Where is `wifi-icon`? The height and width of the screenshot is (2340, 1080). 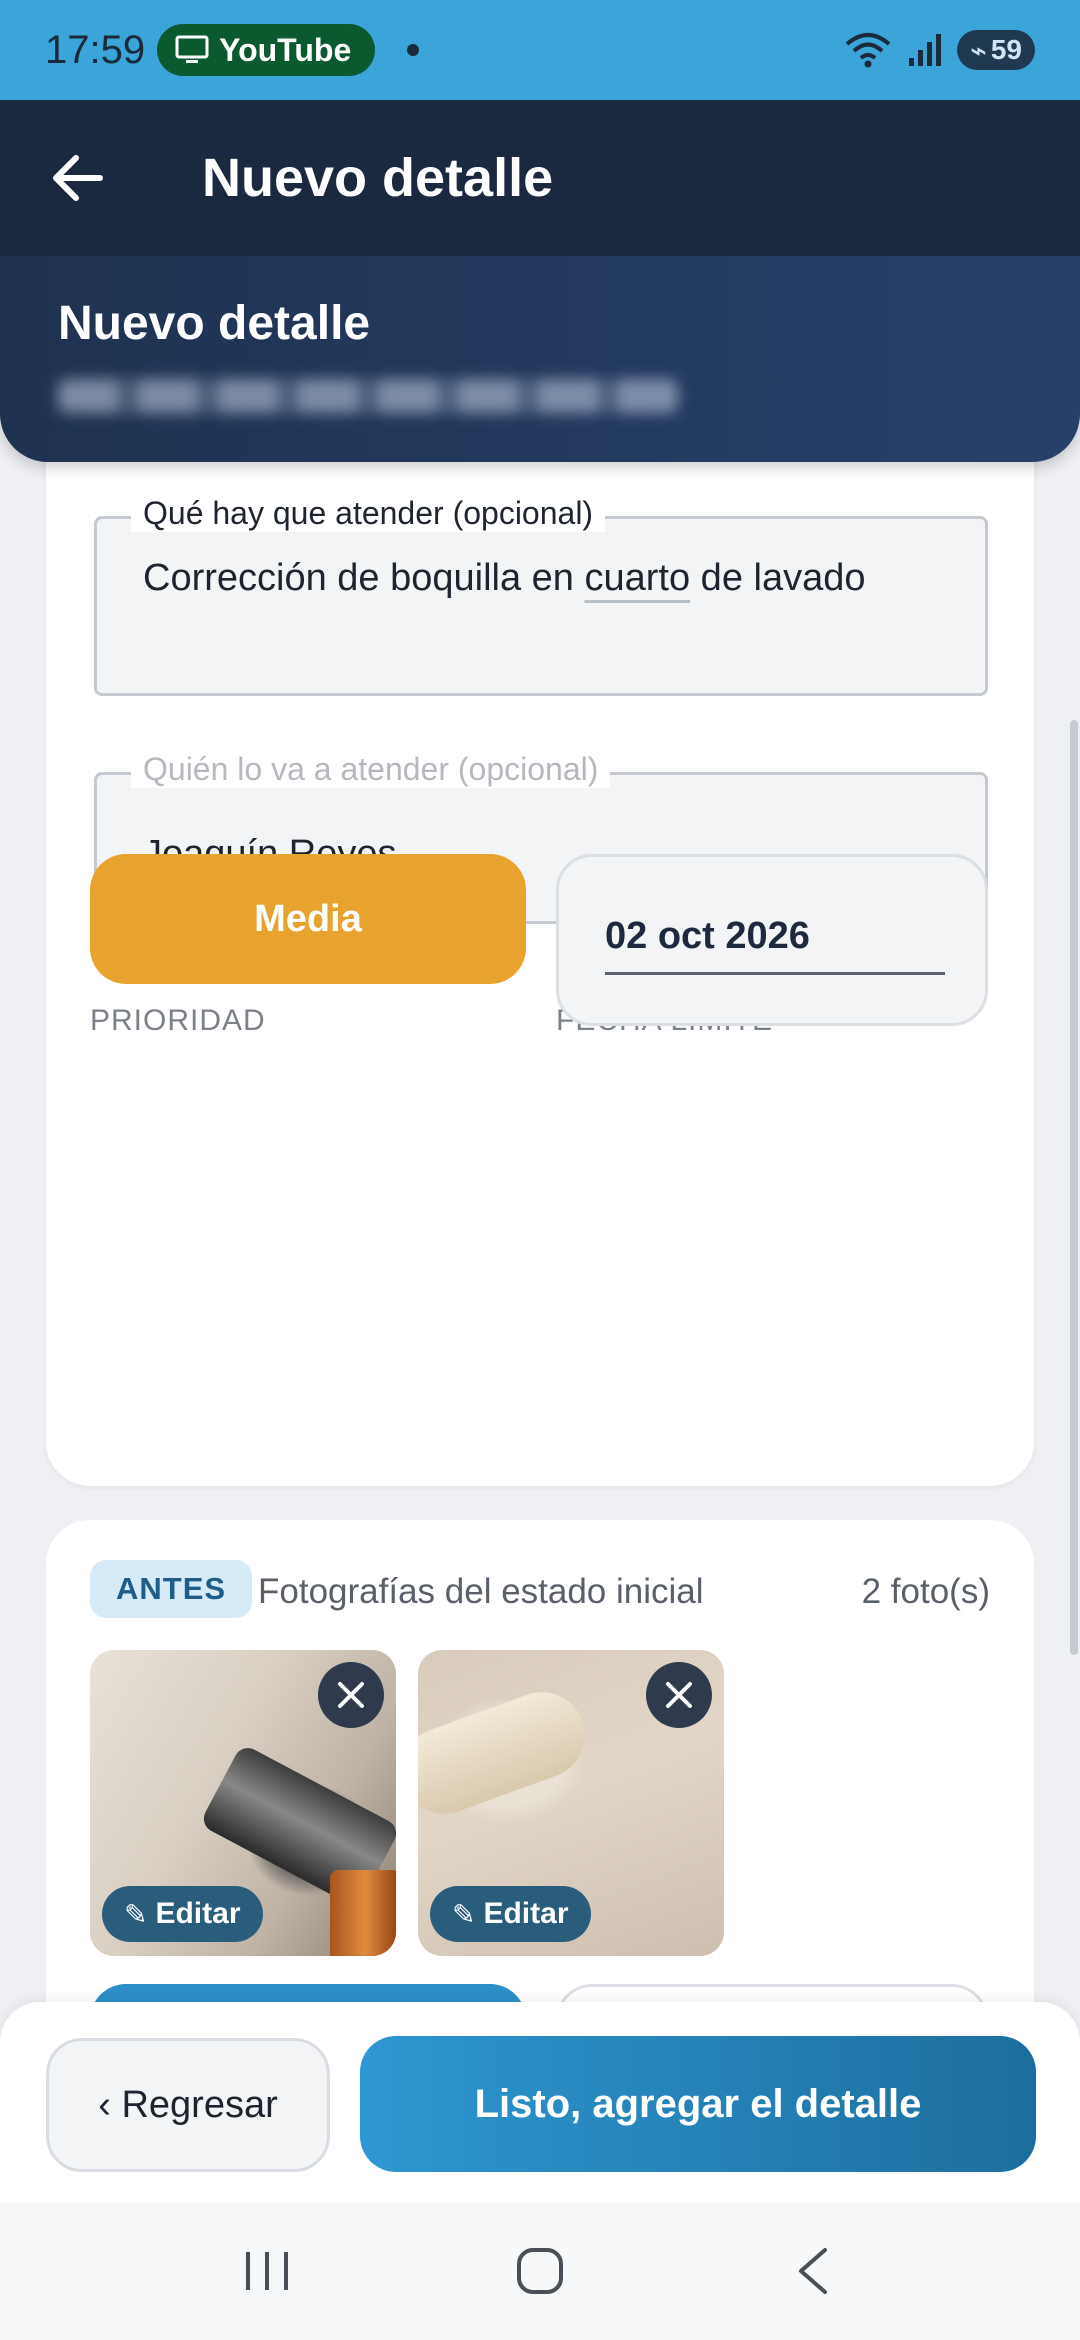
wifi-icon is located at coordinates (868, 50).